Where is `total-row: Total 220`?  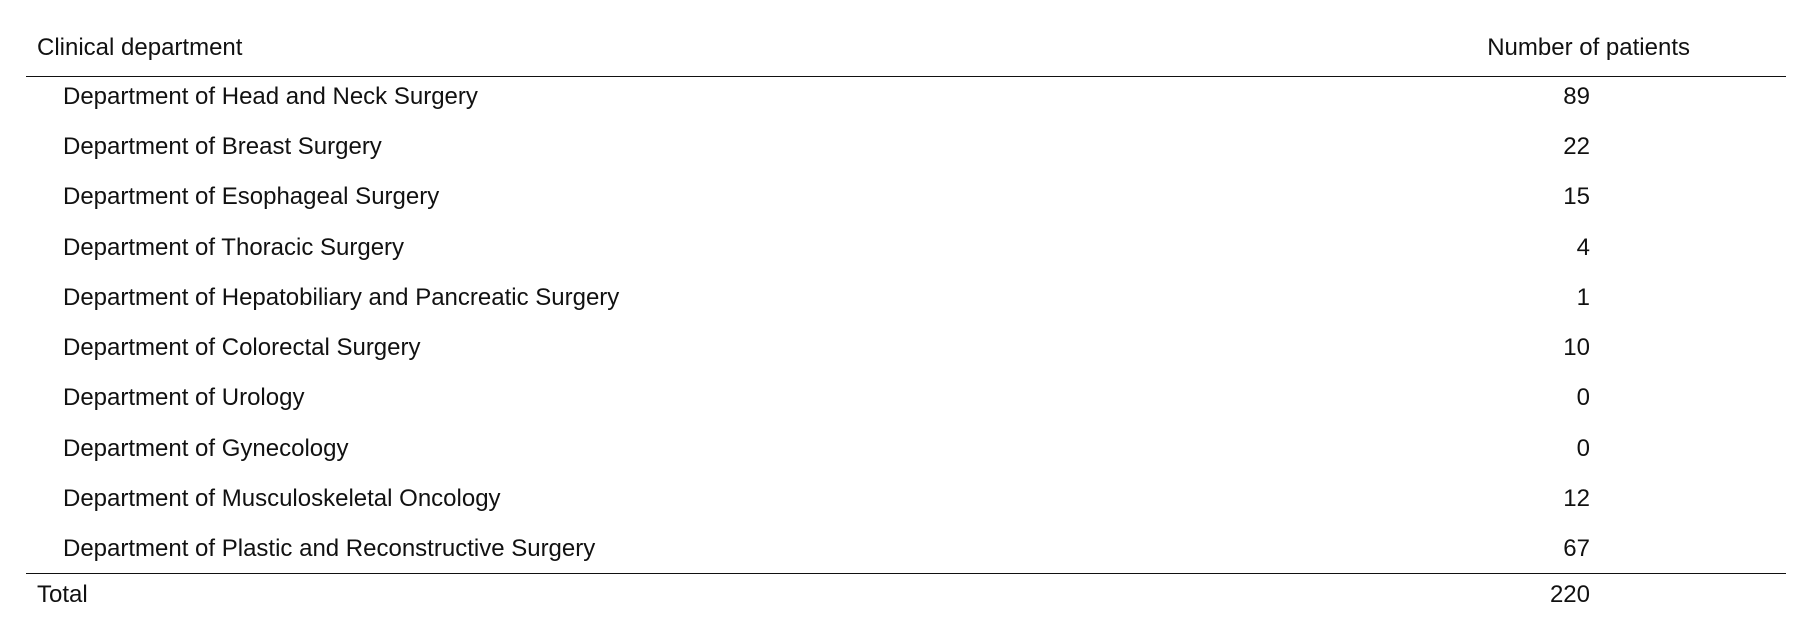
total-row: Total 220 is located at coordinates (906, 595).